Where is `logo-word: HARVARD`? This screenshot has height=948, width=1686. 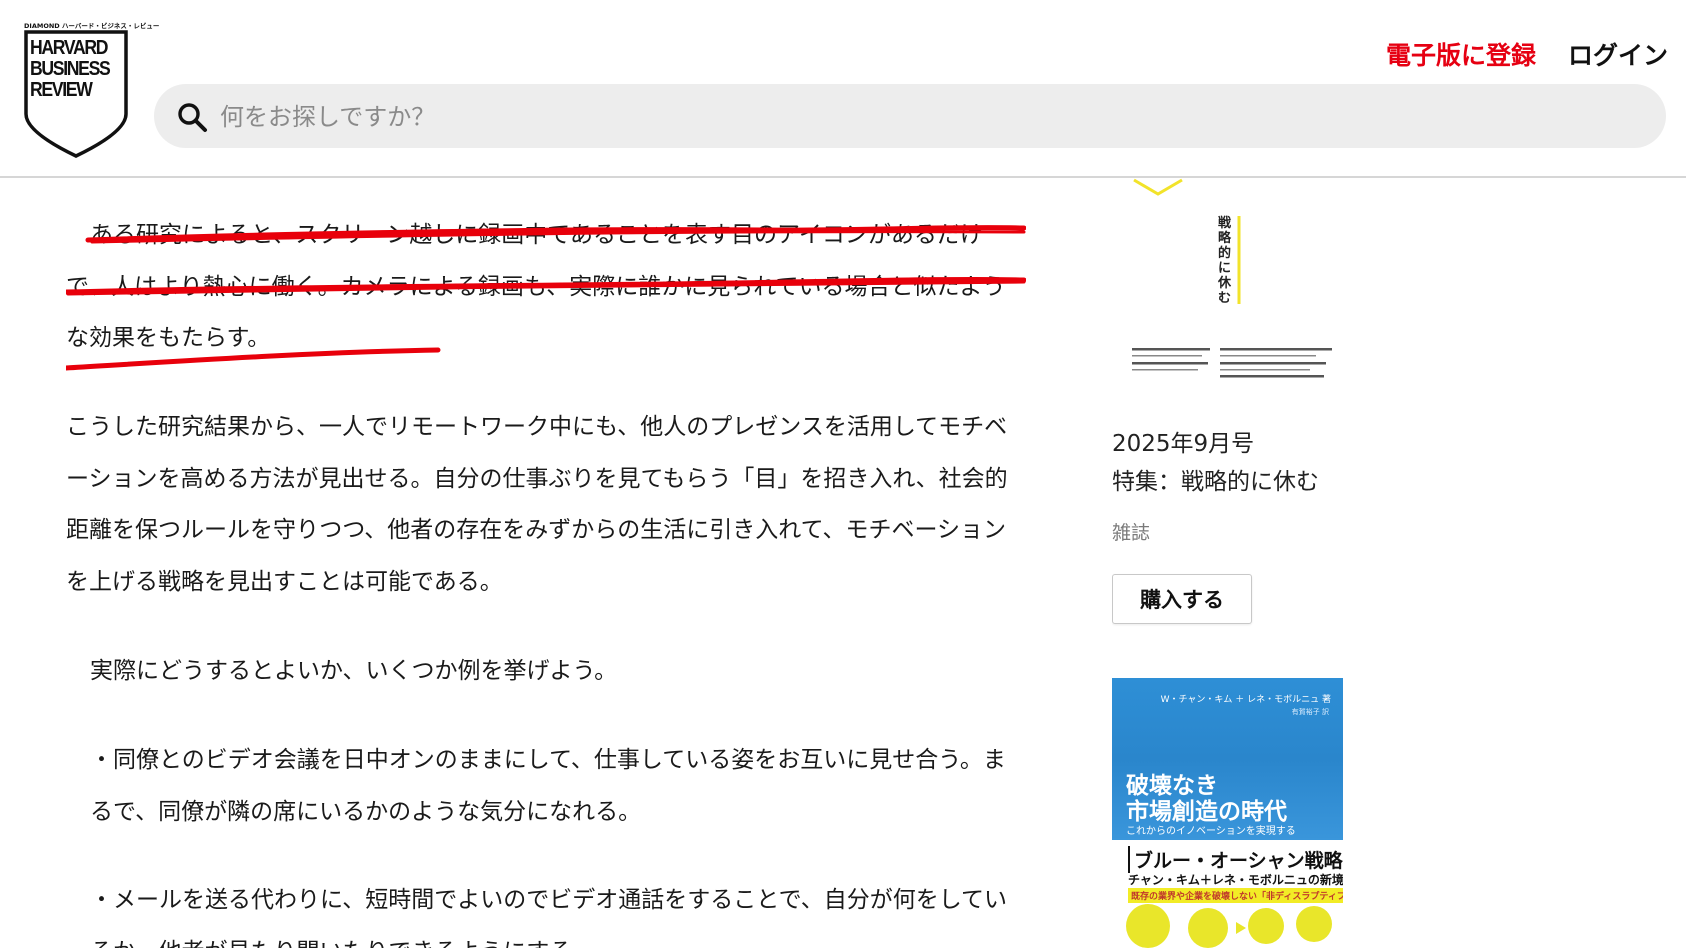
logo-word: HARVARD is located at coordinates (69, 48).